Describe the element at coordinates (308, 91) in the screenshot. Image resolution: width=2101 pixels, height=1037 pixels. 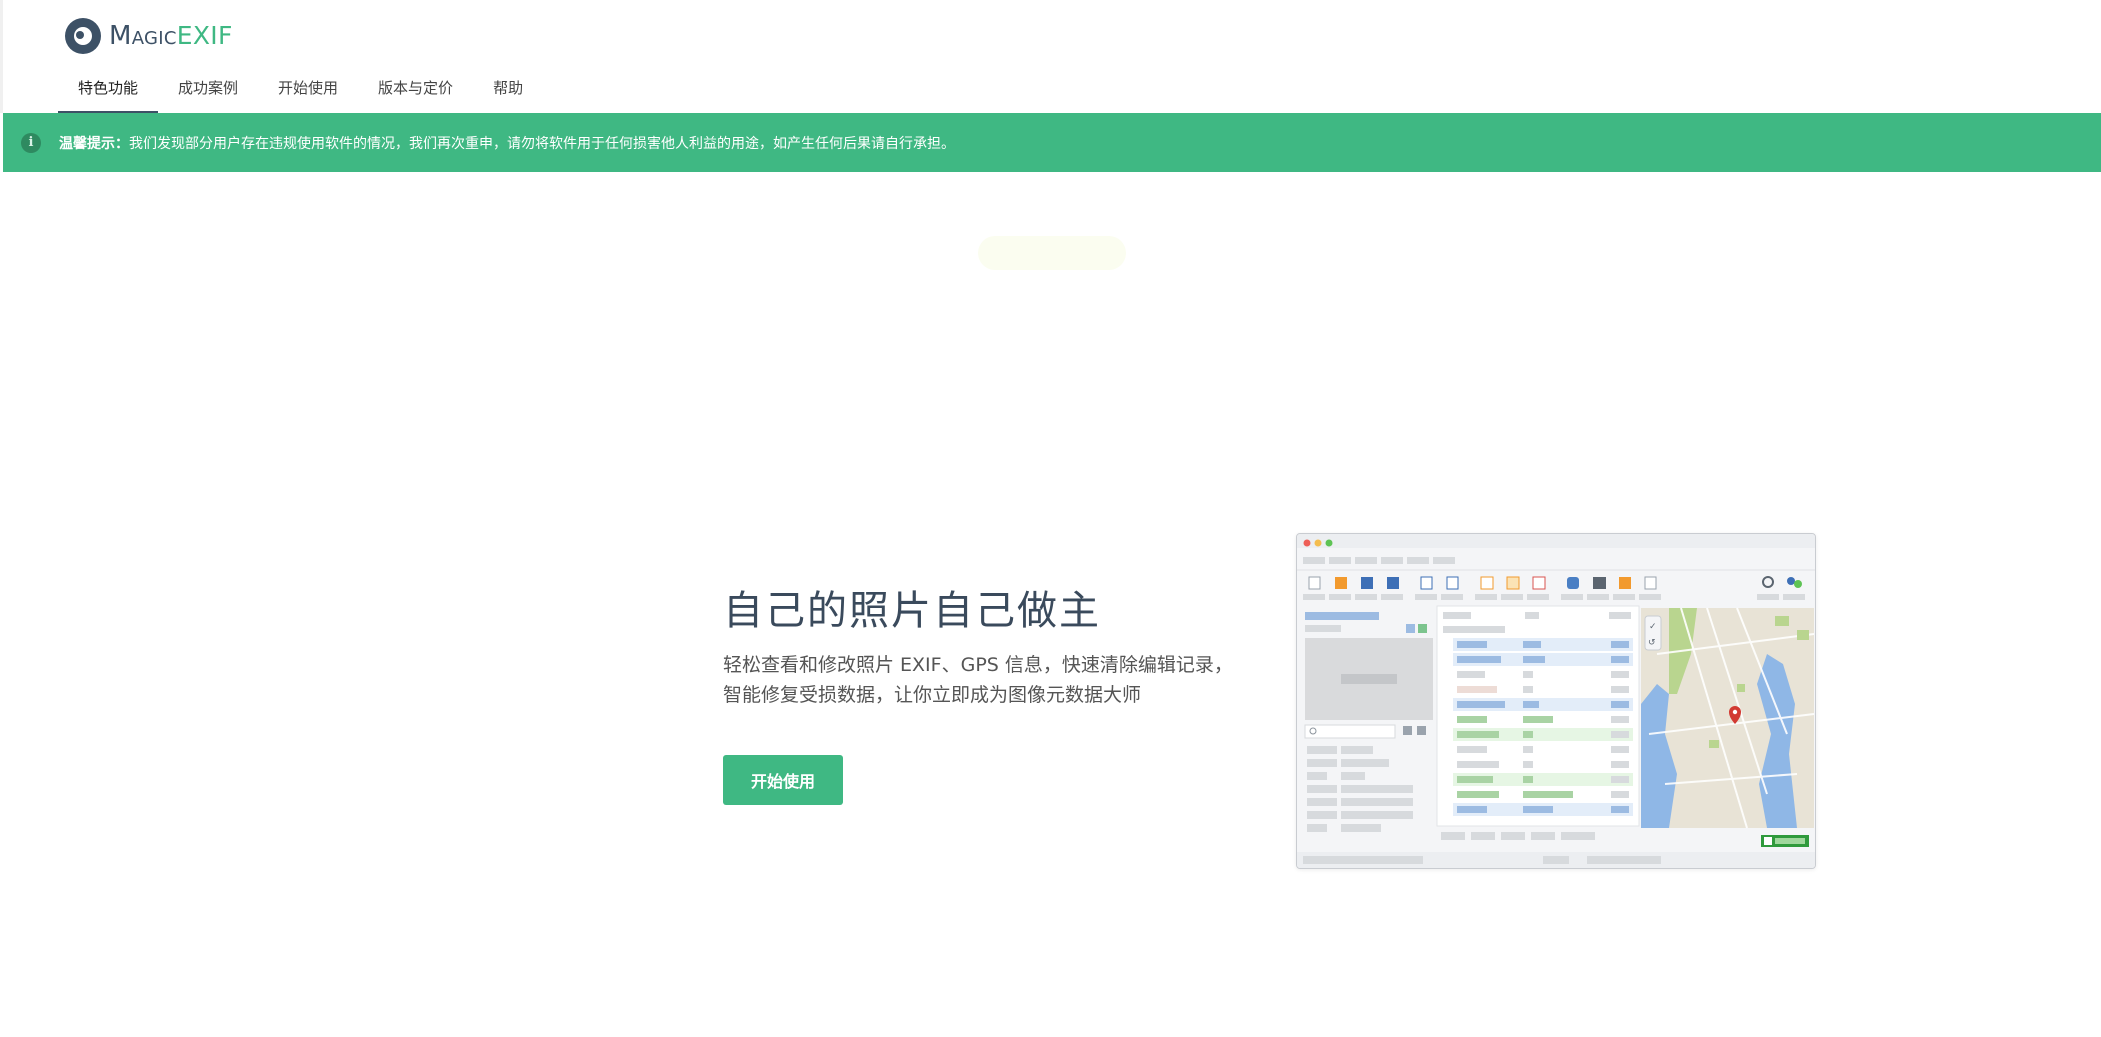
I see `nav-item-get-started: 开始使用` at that location.